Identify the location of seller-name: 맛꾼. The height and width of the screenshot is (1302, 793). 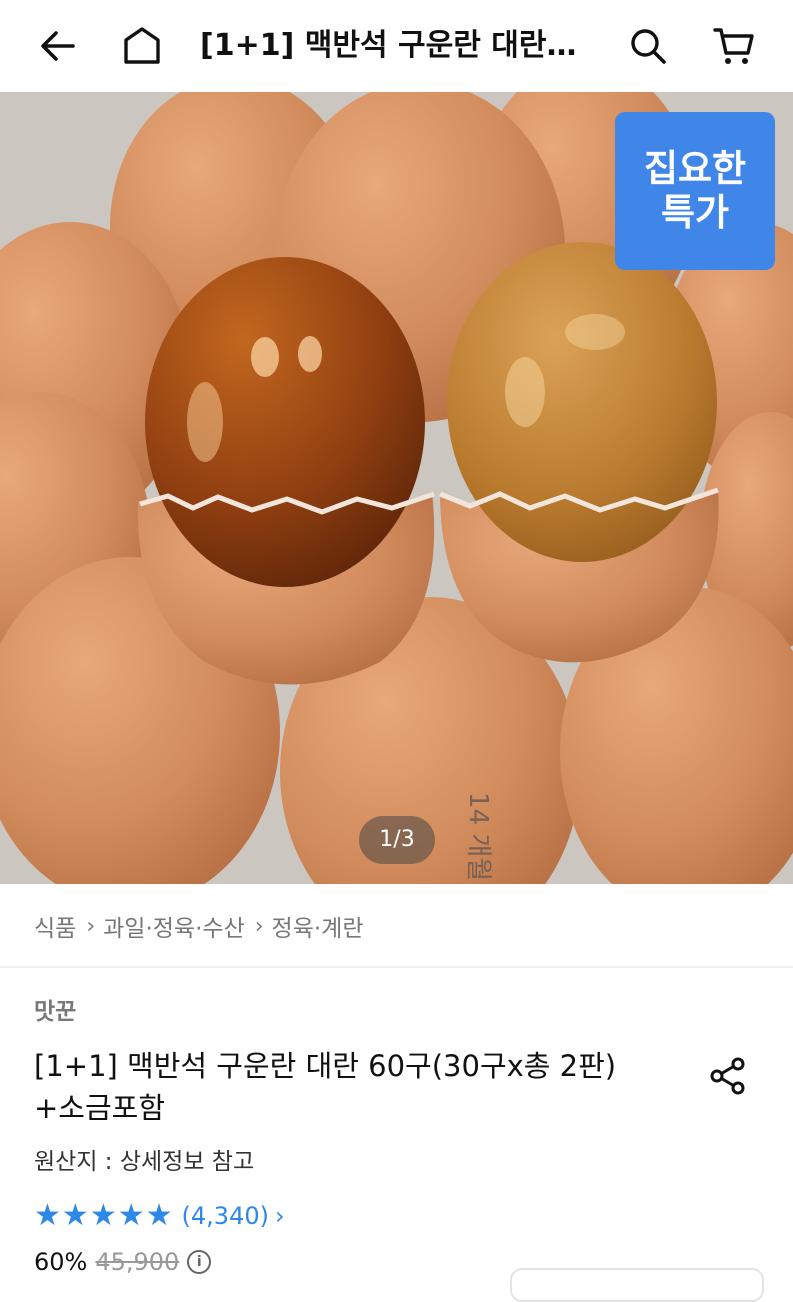
(55, 1009).